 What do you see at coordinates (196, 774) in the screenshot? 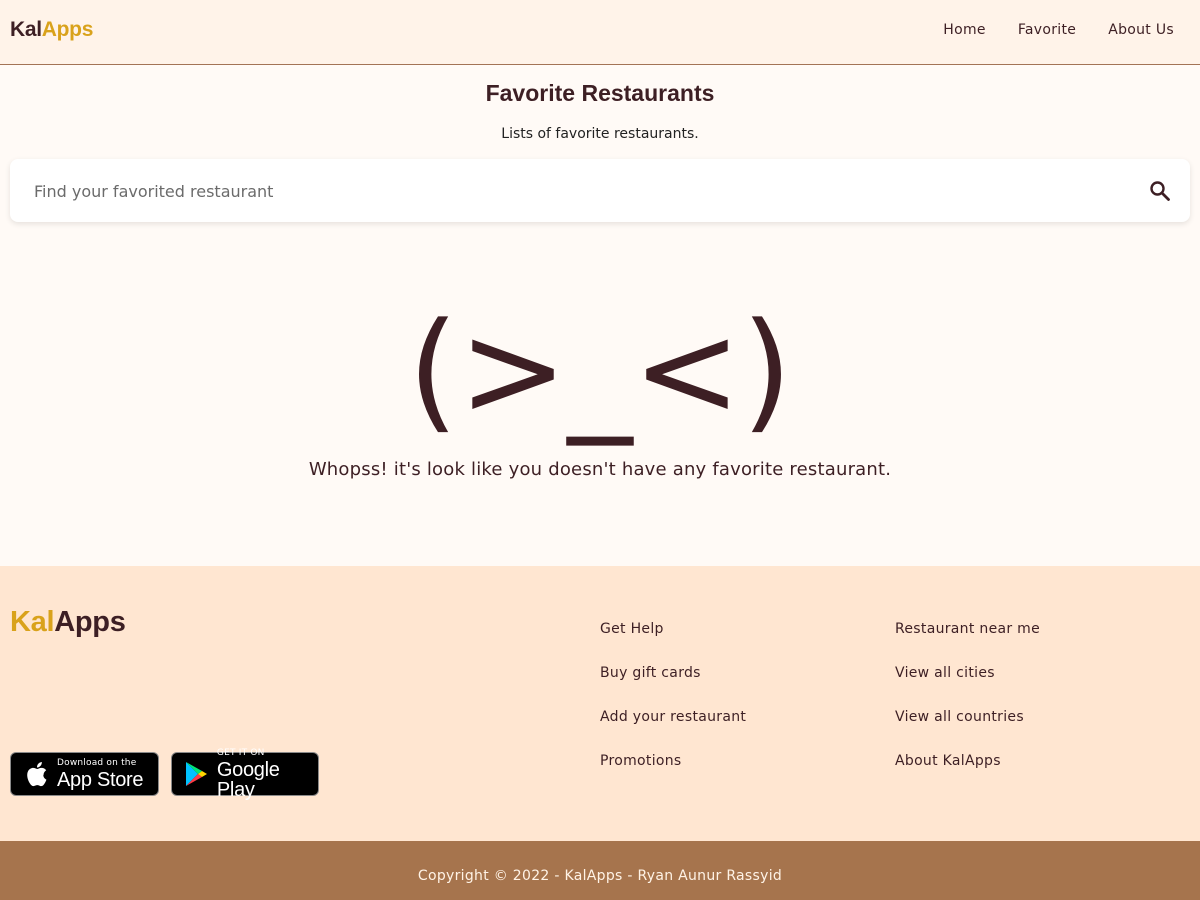
I see `google-play-icon` at bounding box center [196, 774].